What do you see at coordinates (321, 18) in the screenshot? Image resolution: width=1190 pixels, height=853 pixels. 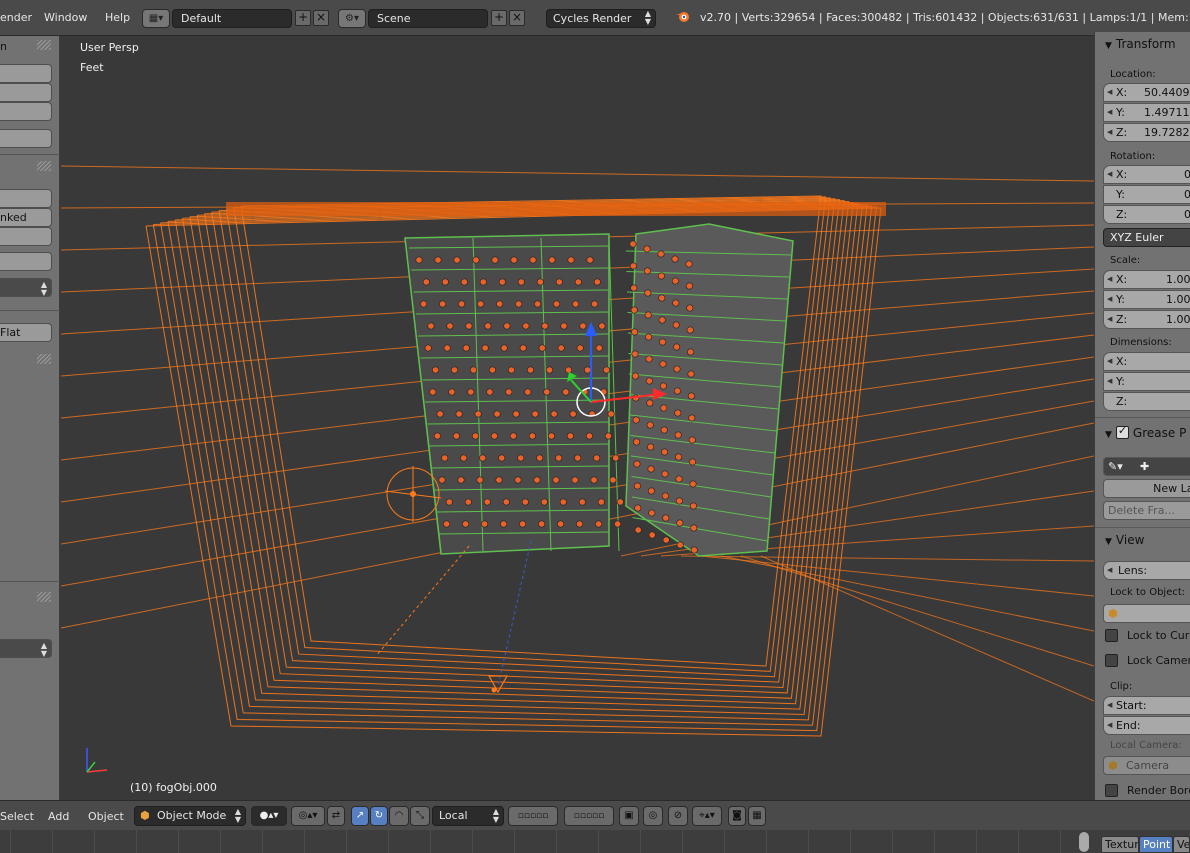 I see `remove-layout-button: ×` at bounding box center [321, 18].